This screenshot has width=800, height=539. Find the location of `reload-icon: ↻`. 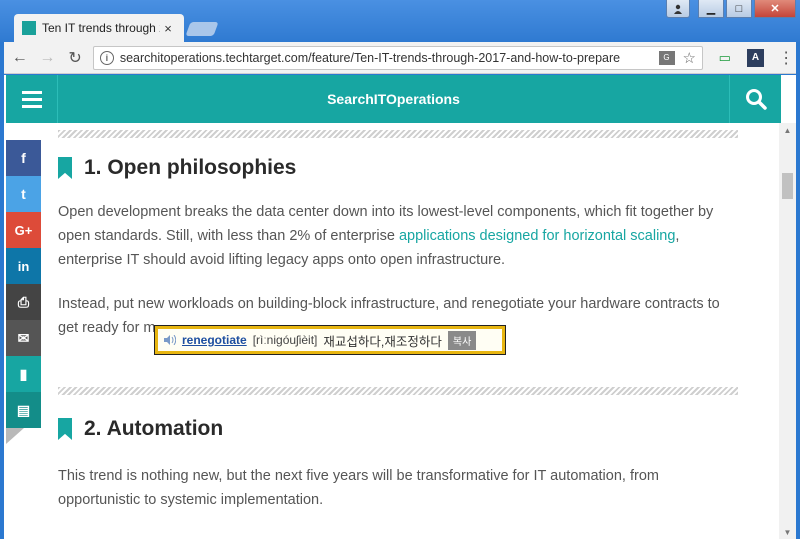

reload-icon: ↻ is located at coordinates (75, 58).